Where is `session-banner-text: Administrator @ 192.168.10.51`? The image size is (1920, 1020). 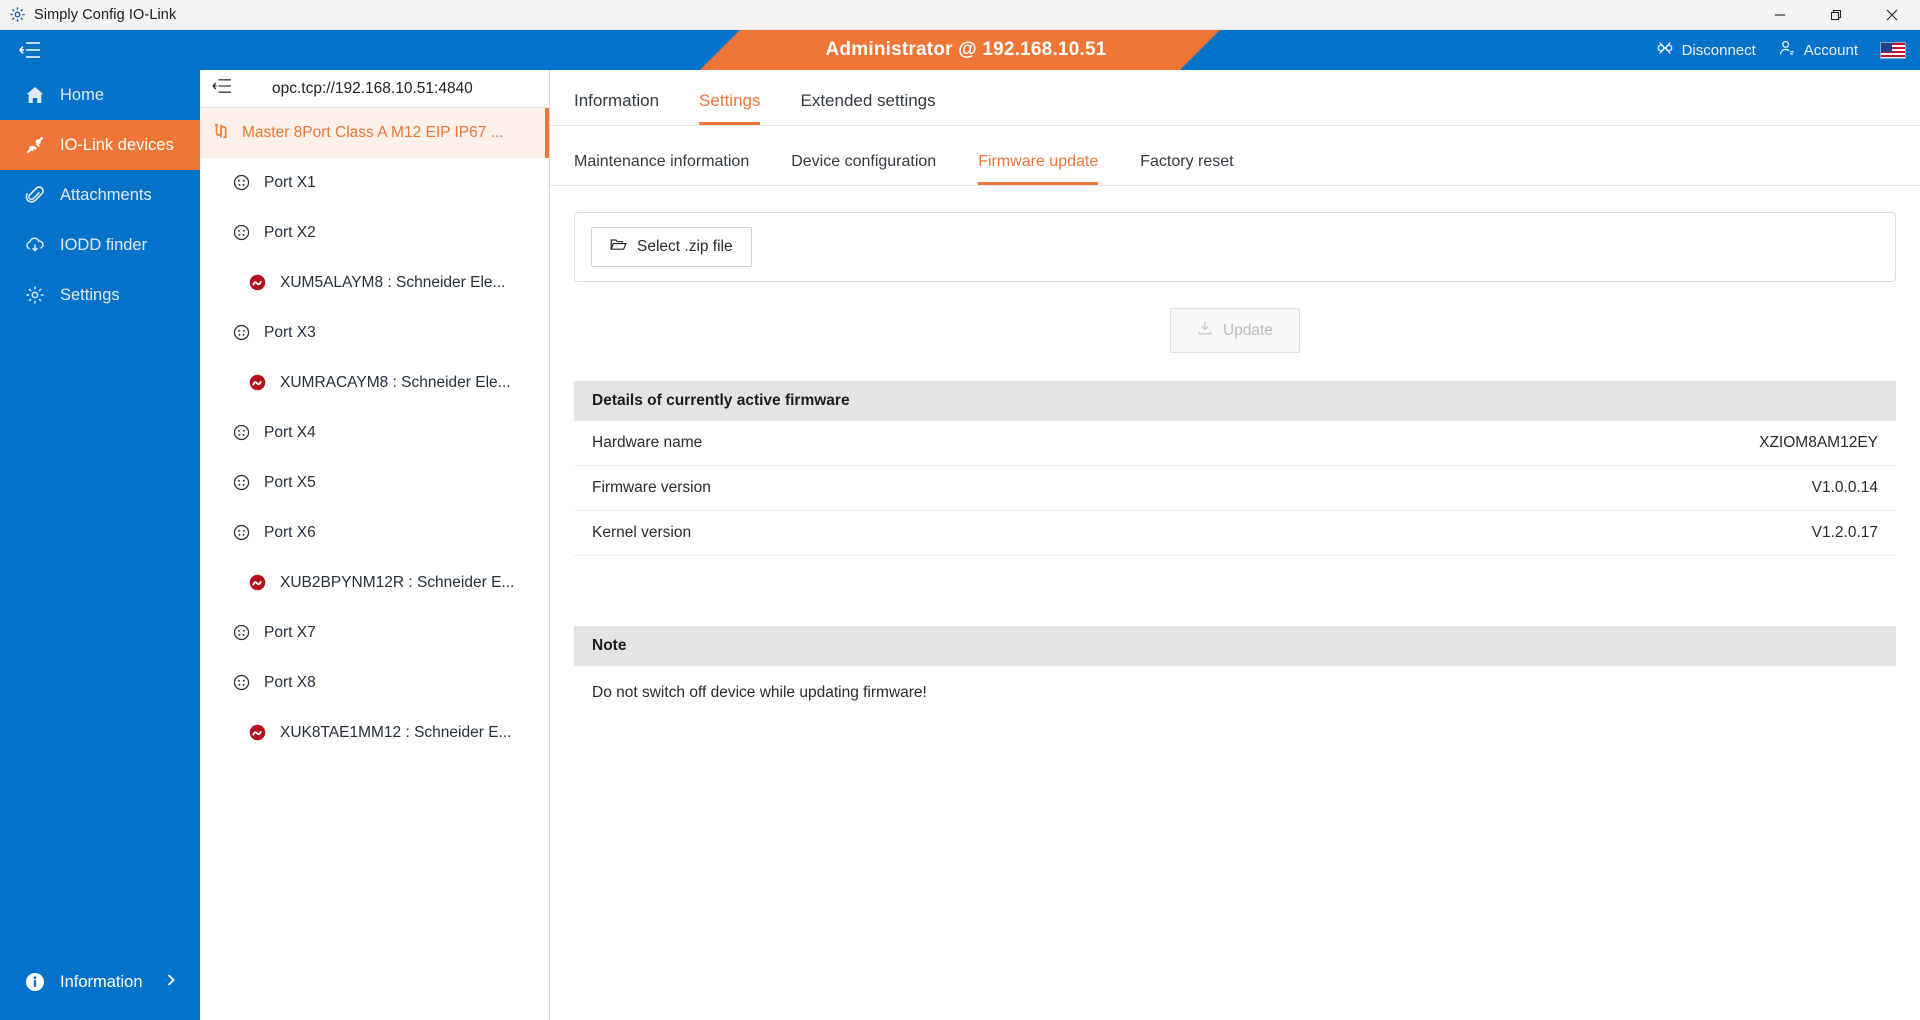
session-banner-text: Administrator @ 192.168.10.51 is located at coordinates (966, 49).